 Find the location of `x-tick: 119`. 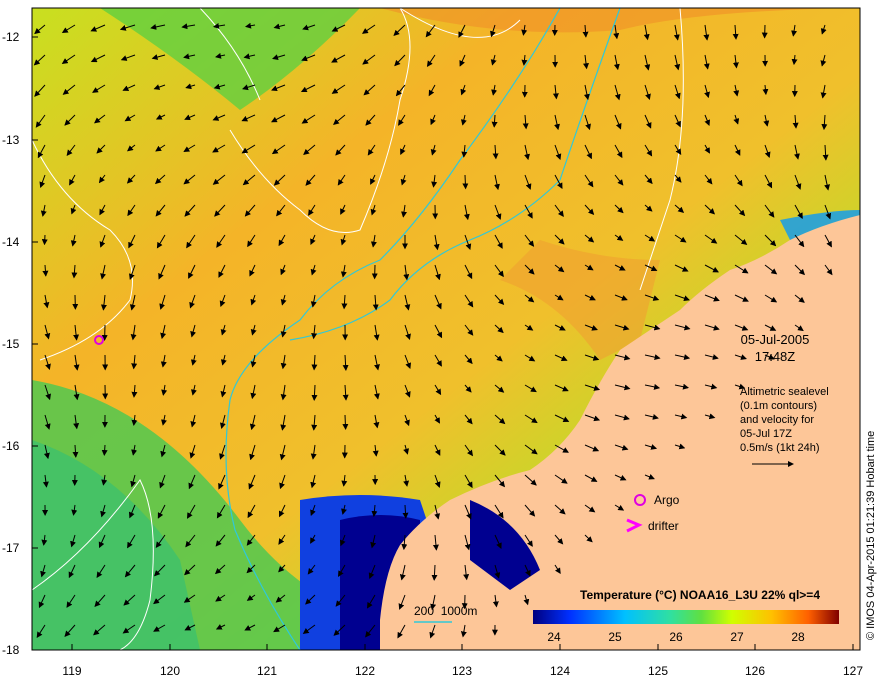

x-tick: 119 is located at coordinates (72, 671).